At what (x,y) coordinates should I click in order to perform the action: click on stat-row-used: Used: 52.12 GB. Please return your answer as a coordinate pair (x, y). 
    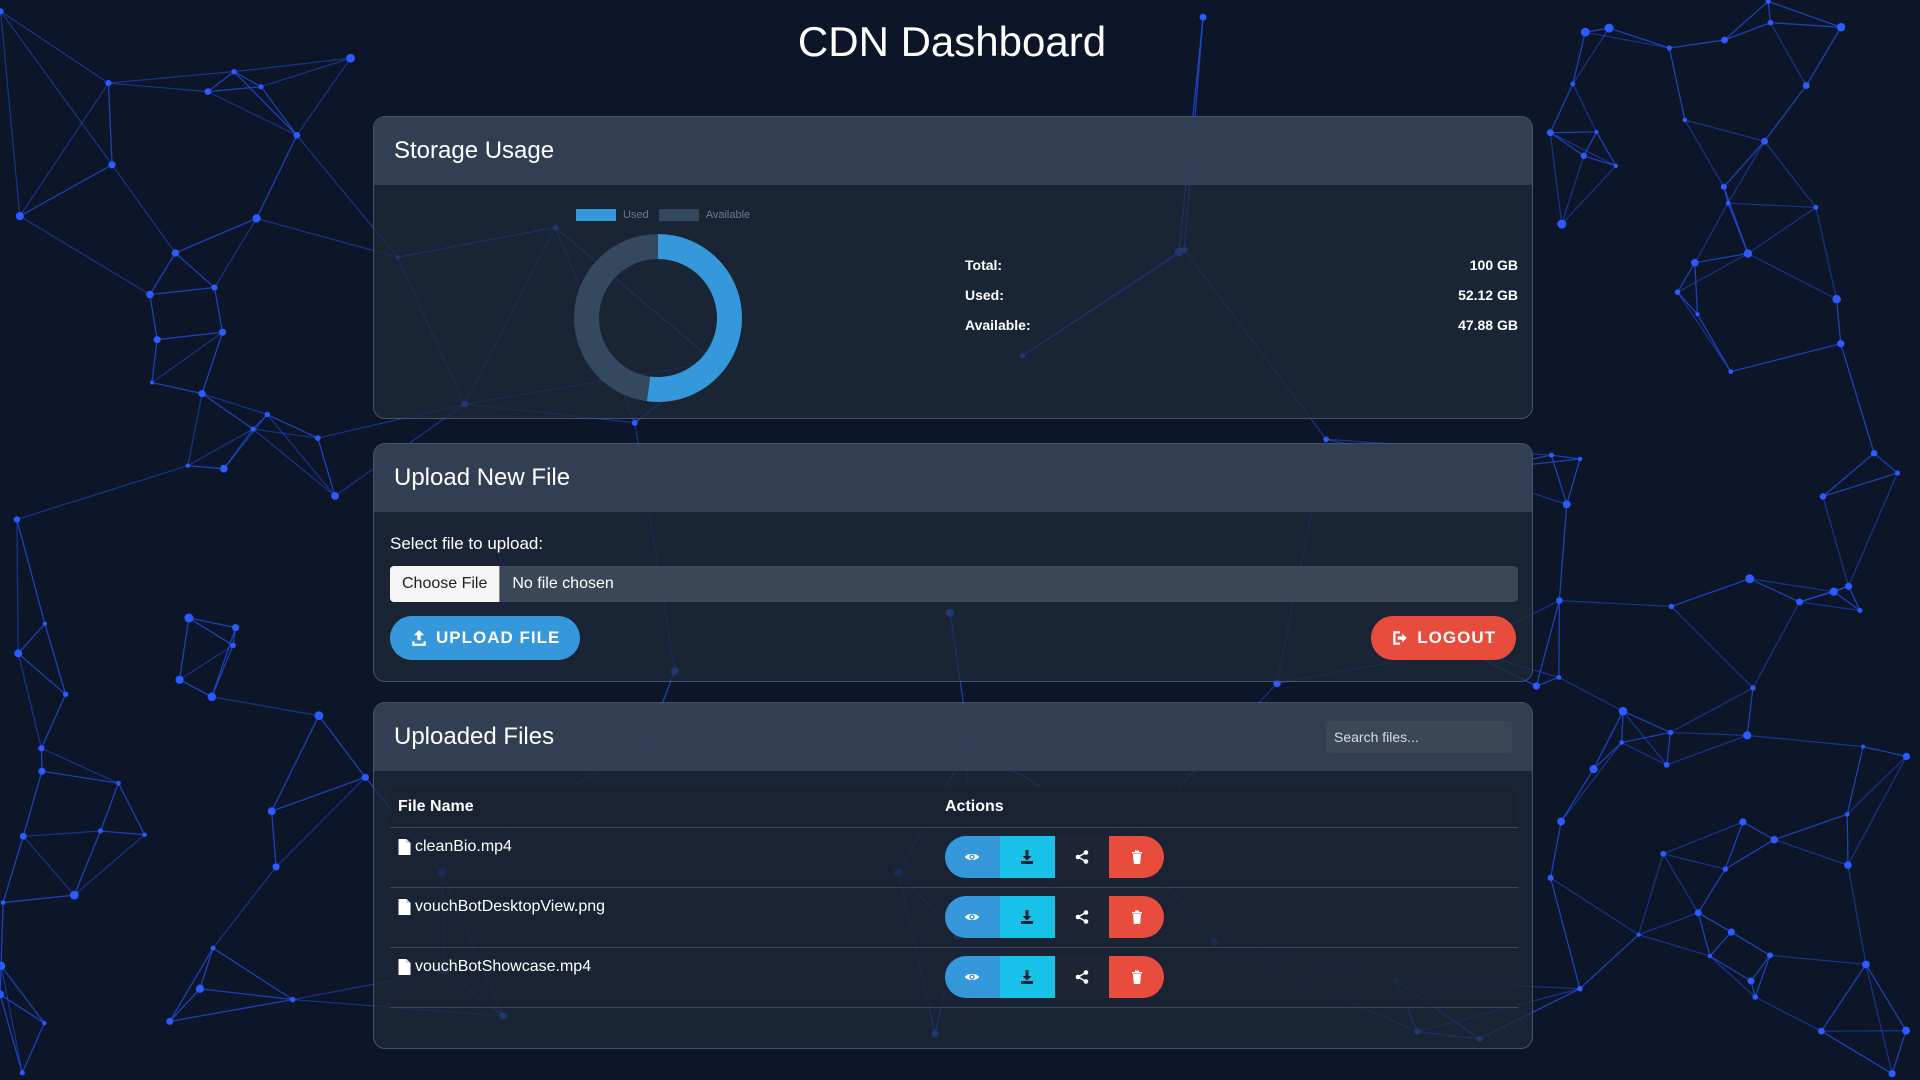
    Looking at the image, I should click on (1241, 302).